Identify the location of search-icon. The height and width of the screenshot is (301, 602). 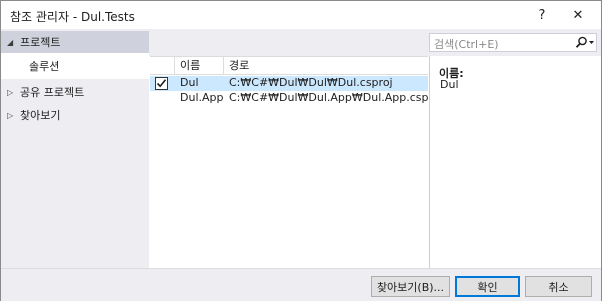
(585, 43).